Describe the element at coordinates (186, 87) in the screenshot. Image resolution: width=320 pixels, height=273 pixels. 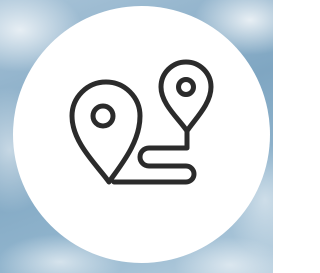
I see `map-pin-small-dot-icon` at that location.